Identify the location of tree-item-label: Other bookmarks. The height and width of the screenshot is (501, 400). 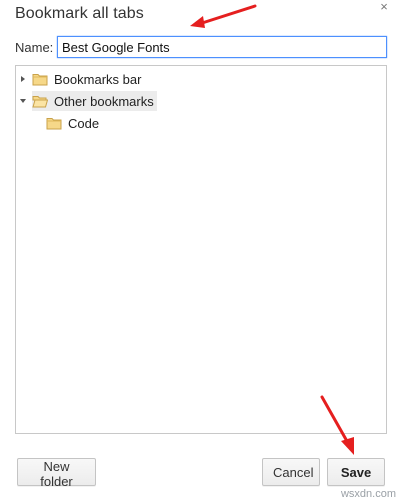
(104, 101).